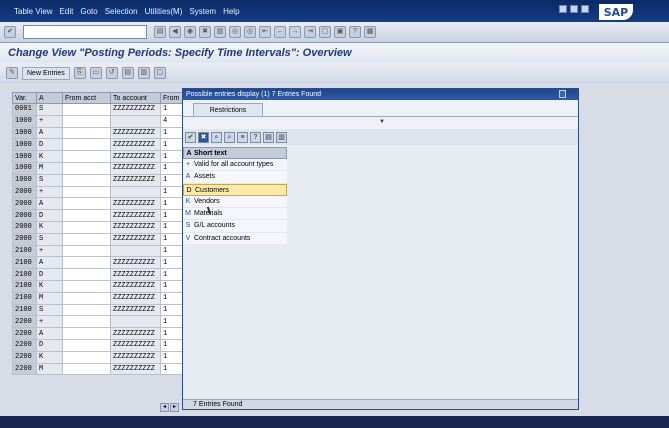  I want to click on scroll-right-icon: ▸, so click(174, 407).